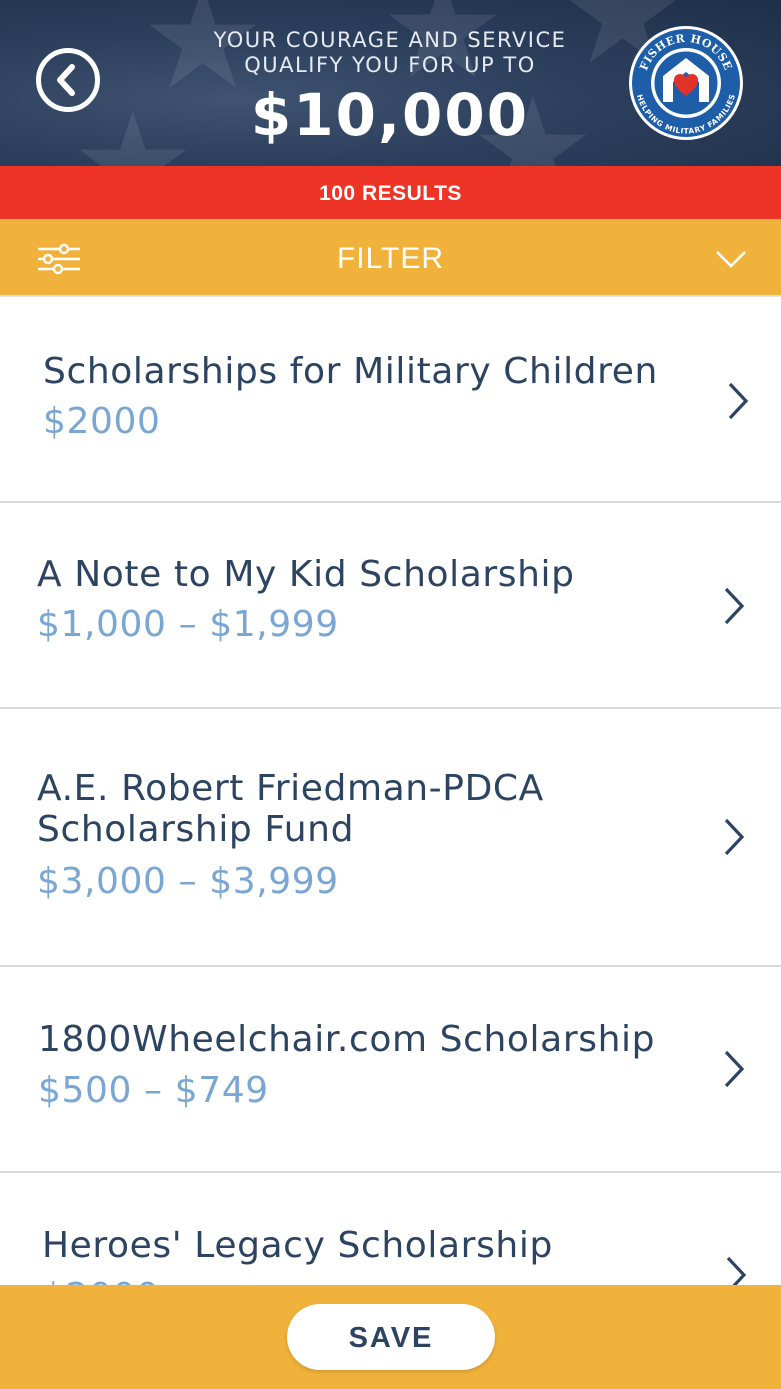  What do you see at coordinates (306, 574) in the screenshot?
I see `scholarship-title: A Note to My Kid Scholarship` at bounding box center [306, 574].